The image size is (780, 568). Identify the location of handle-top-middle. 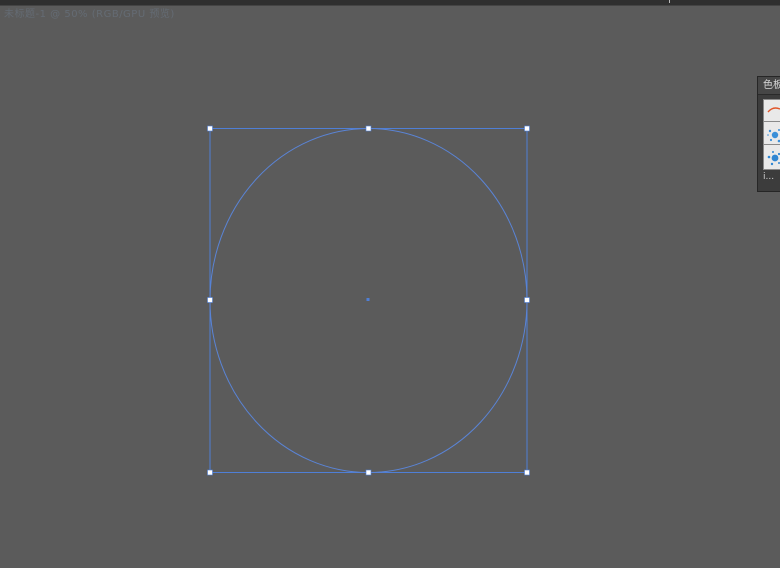
(368, 128).